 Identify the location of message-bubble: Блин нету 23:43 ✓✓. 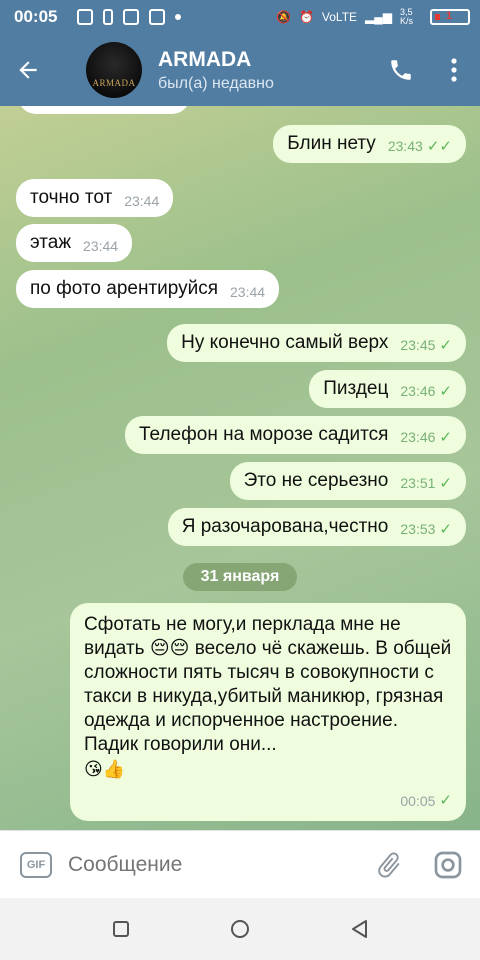
(369, 144).